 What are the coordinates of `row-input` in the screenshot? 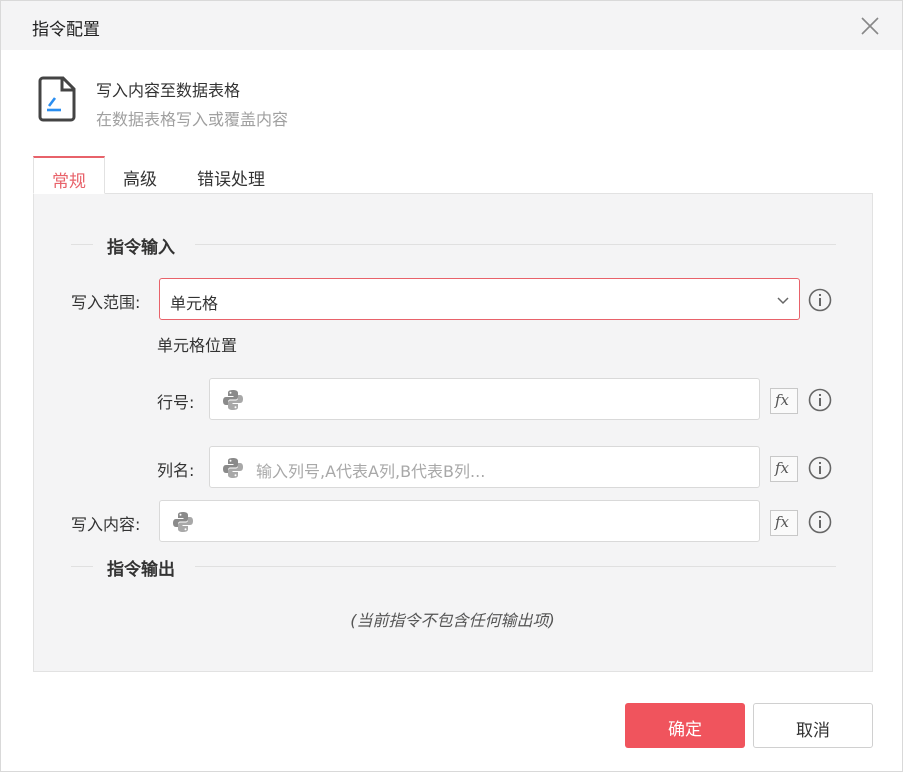 It's located at (484, 399).